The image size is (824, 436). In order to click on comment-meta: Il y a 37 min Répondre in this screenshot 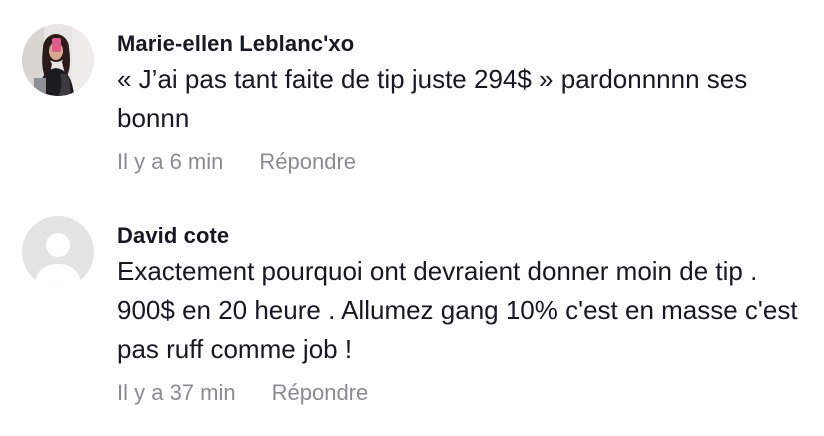, I will do `click(460, 393)`.